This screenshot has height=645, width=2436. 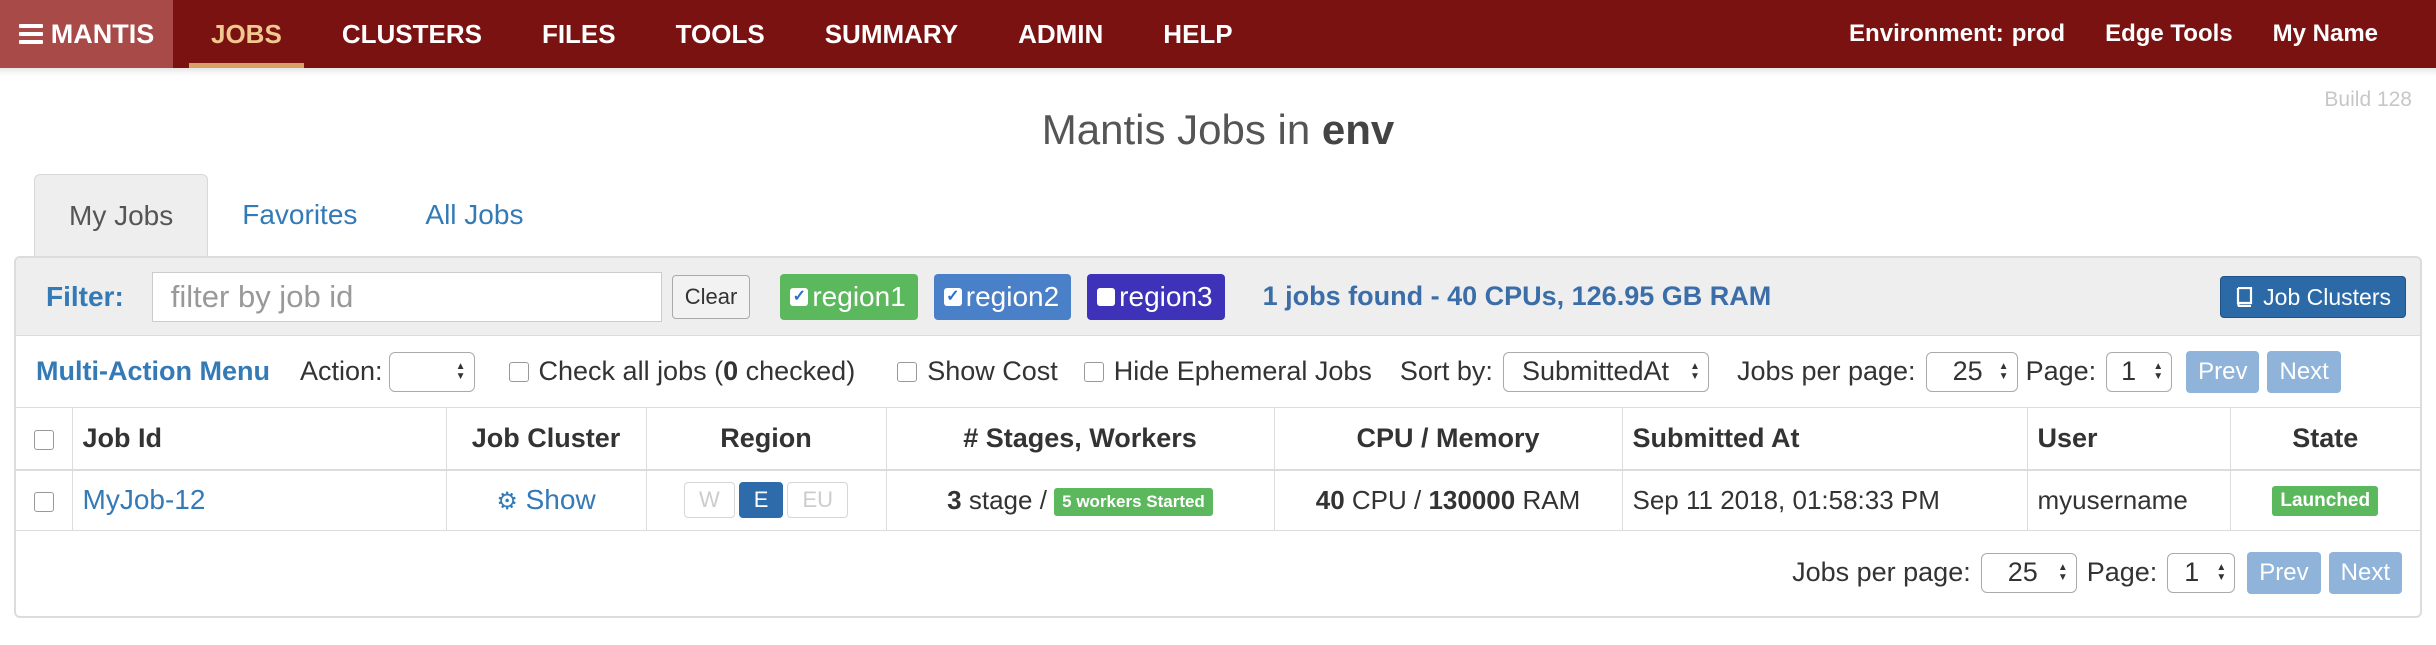 I want to click on page-select: 1 ▲ ▼, so click(x=2139, y=371).